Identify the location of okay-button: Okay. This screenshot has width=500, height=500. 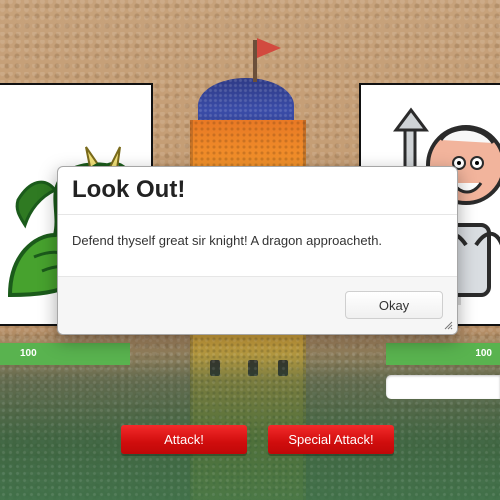
(394, 305).